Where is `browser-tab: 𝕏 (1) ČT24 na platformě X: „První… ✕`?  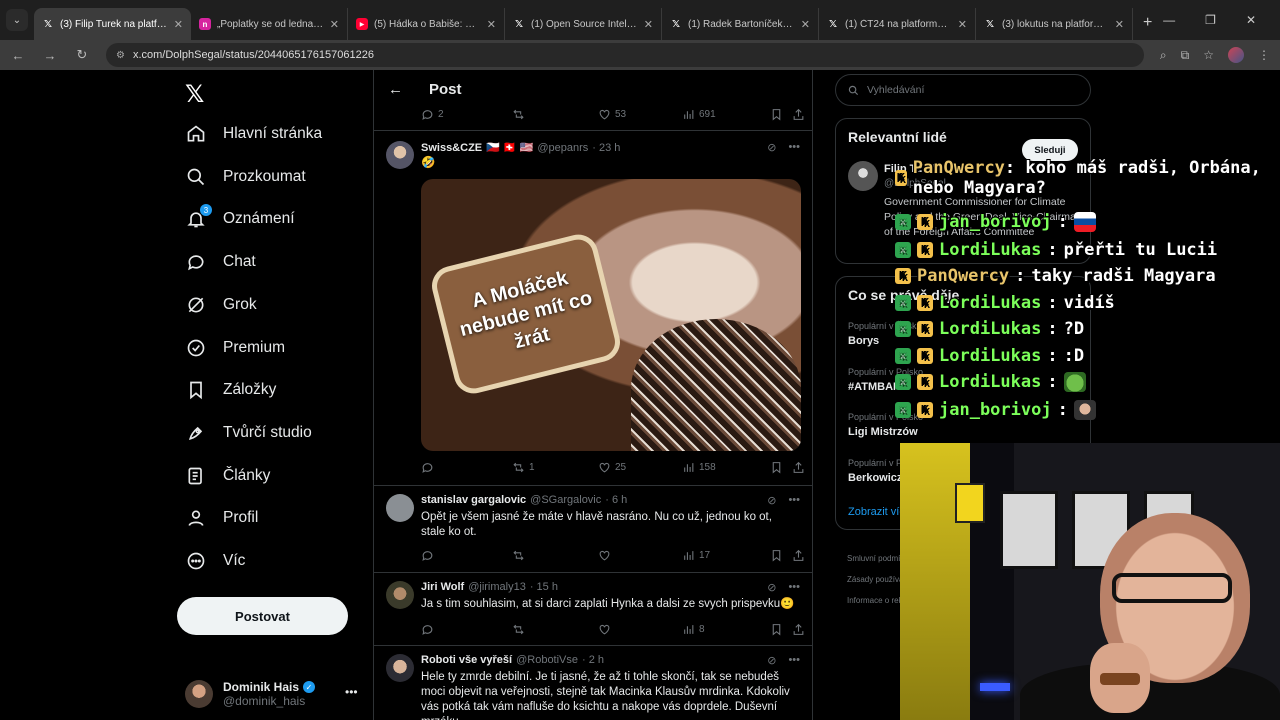
browser-tab: 𝕏 (1) ČT24 na platformě X: „První… ✕ is located at coordinates (897, 24).